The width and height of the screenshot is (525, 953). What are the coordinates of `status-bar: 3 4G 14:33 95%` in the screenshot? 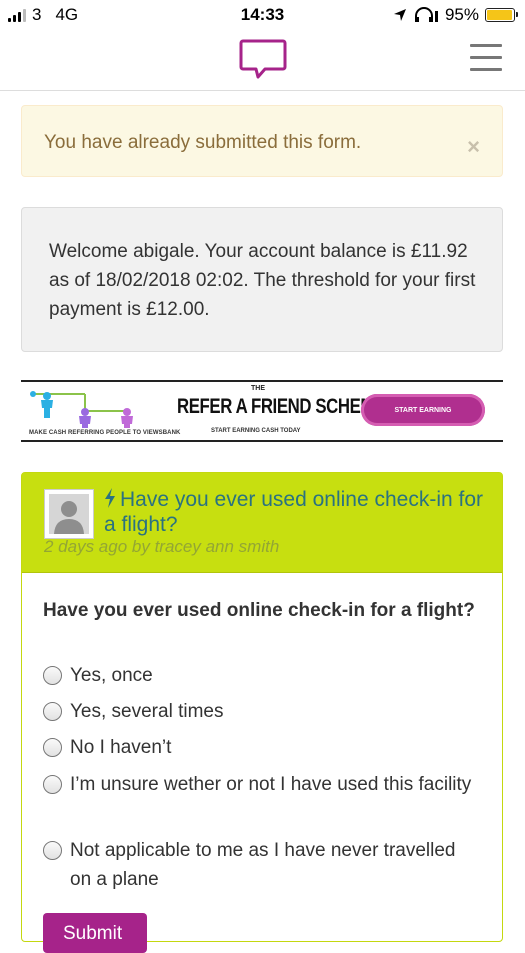 It's located at (262, 15).